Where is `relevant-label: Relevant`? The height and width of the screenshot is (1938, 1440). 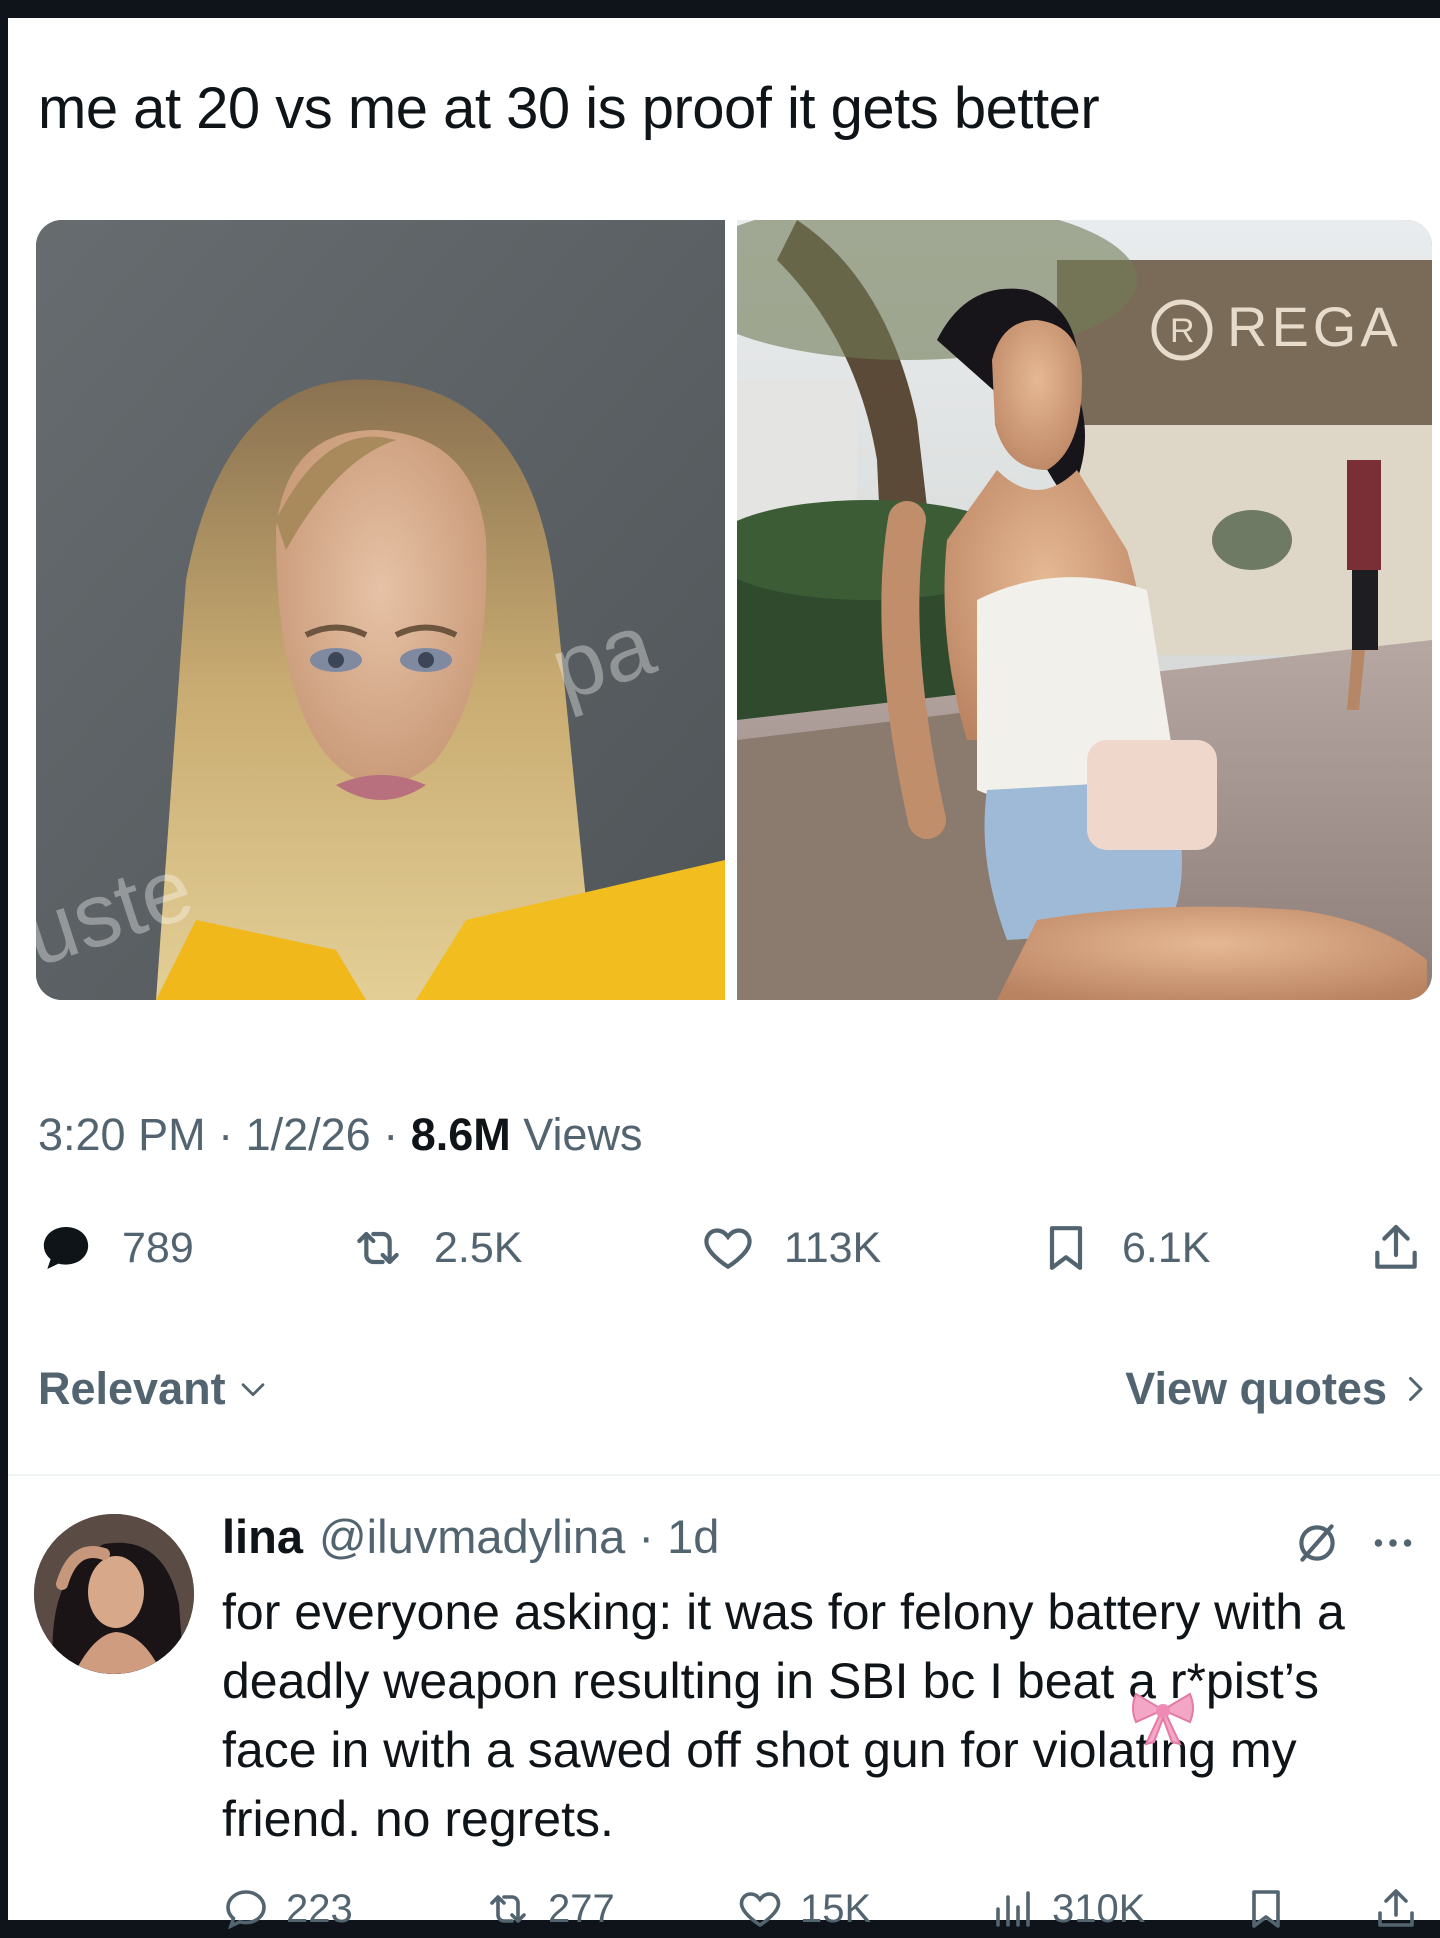
relevant-label: Relevant is located at coordinates (132, 1388).